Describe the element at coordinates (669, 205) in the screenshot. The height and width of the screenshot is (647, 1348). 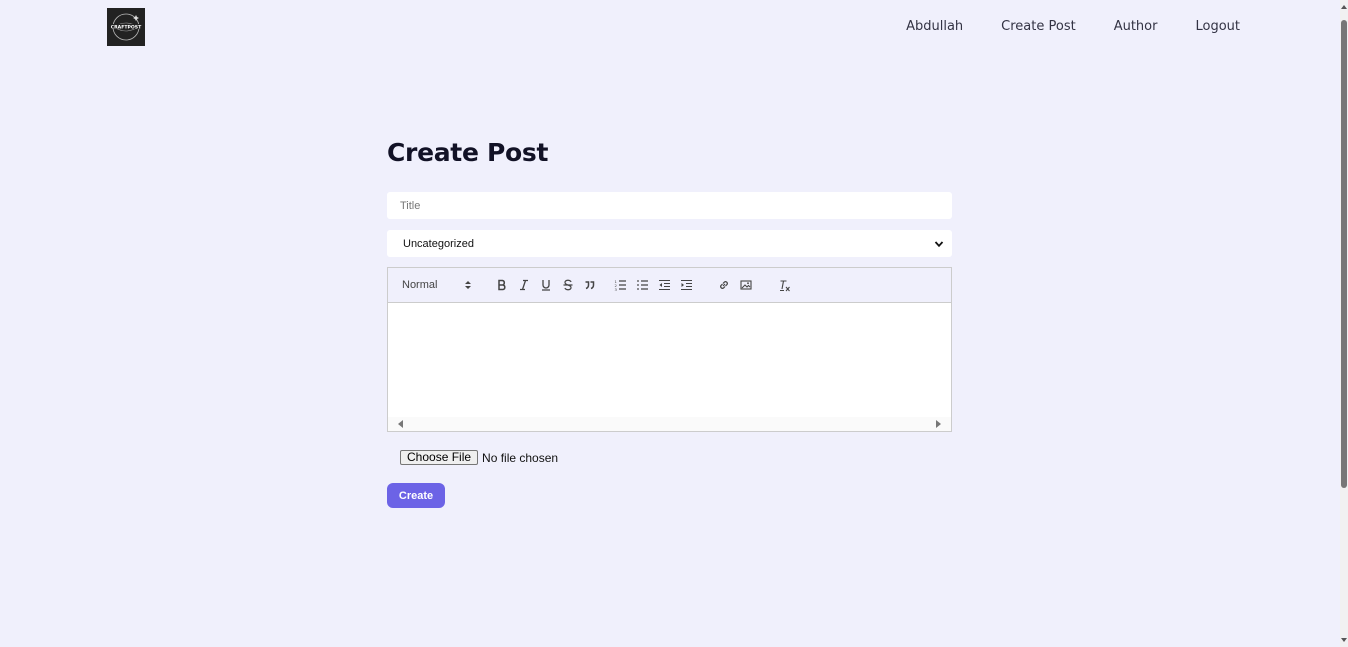
I see `title-input` at that location.